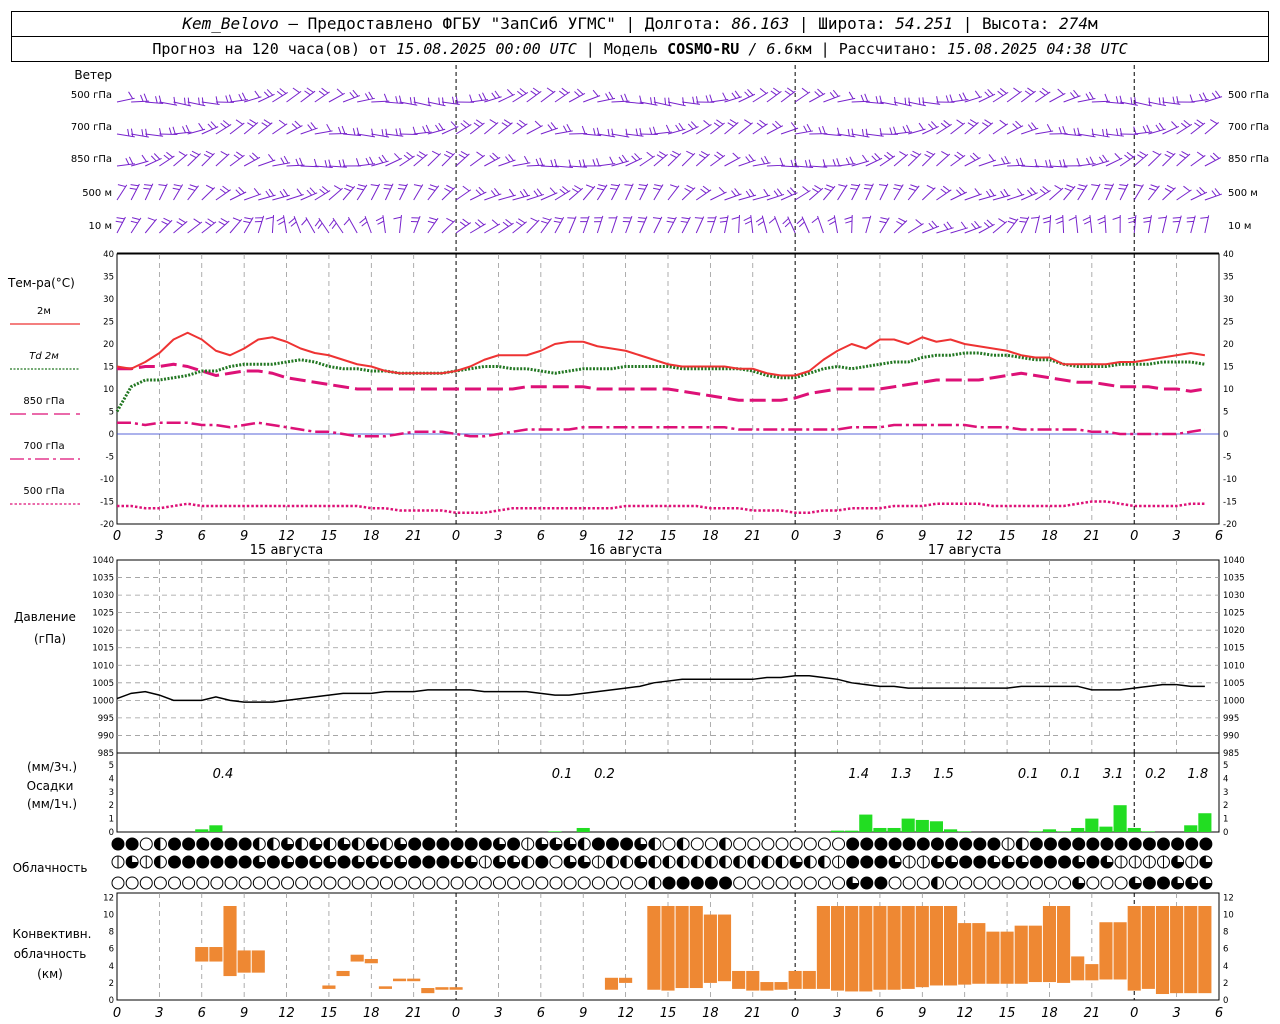  Describe the element at coordinates (202, 1013) in the screenshot. I see `conv-hour-label: 6` at that location.